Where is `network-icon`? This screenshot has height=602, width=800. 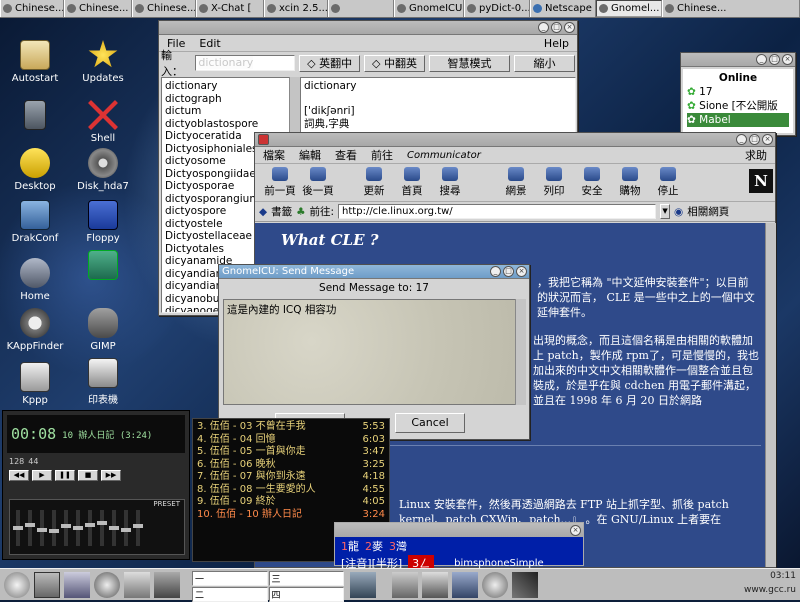 network-icon is located at coordinates (363, 585).